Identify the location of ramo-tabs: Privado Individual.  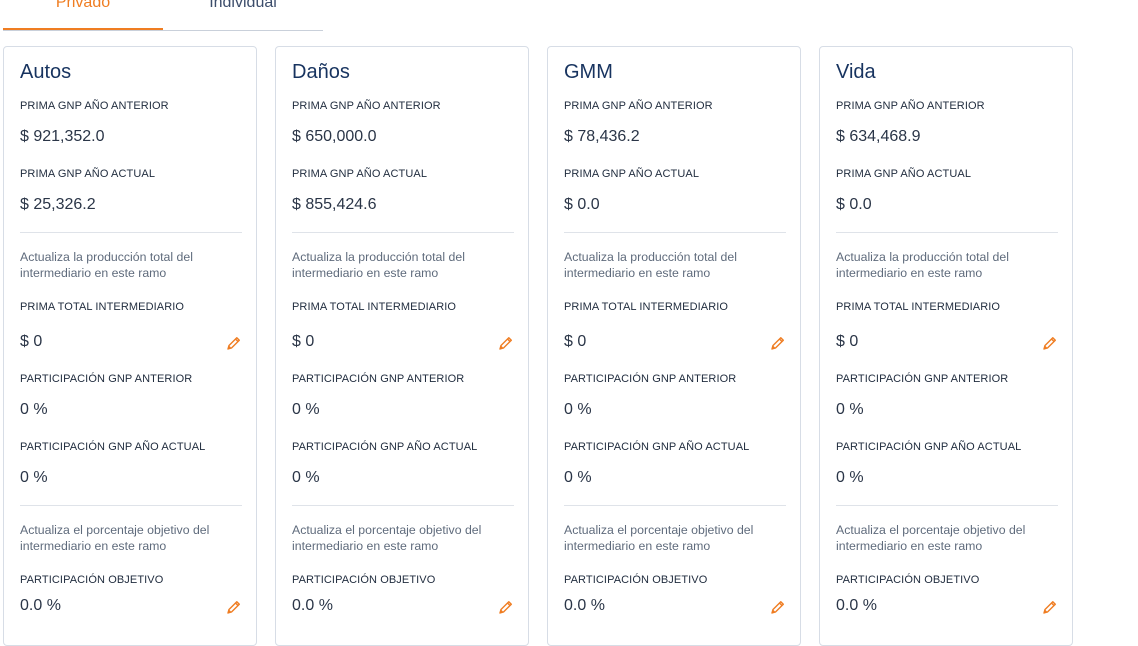
(163, 15).